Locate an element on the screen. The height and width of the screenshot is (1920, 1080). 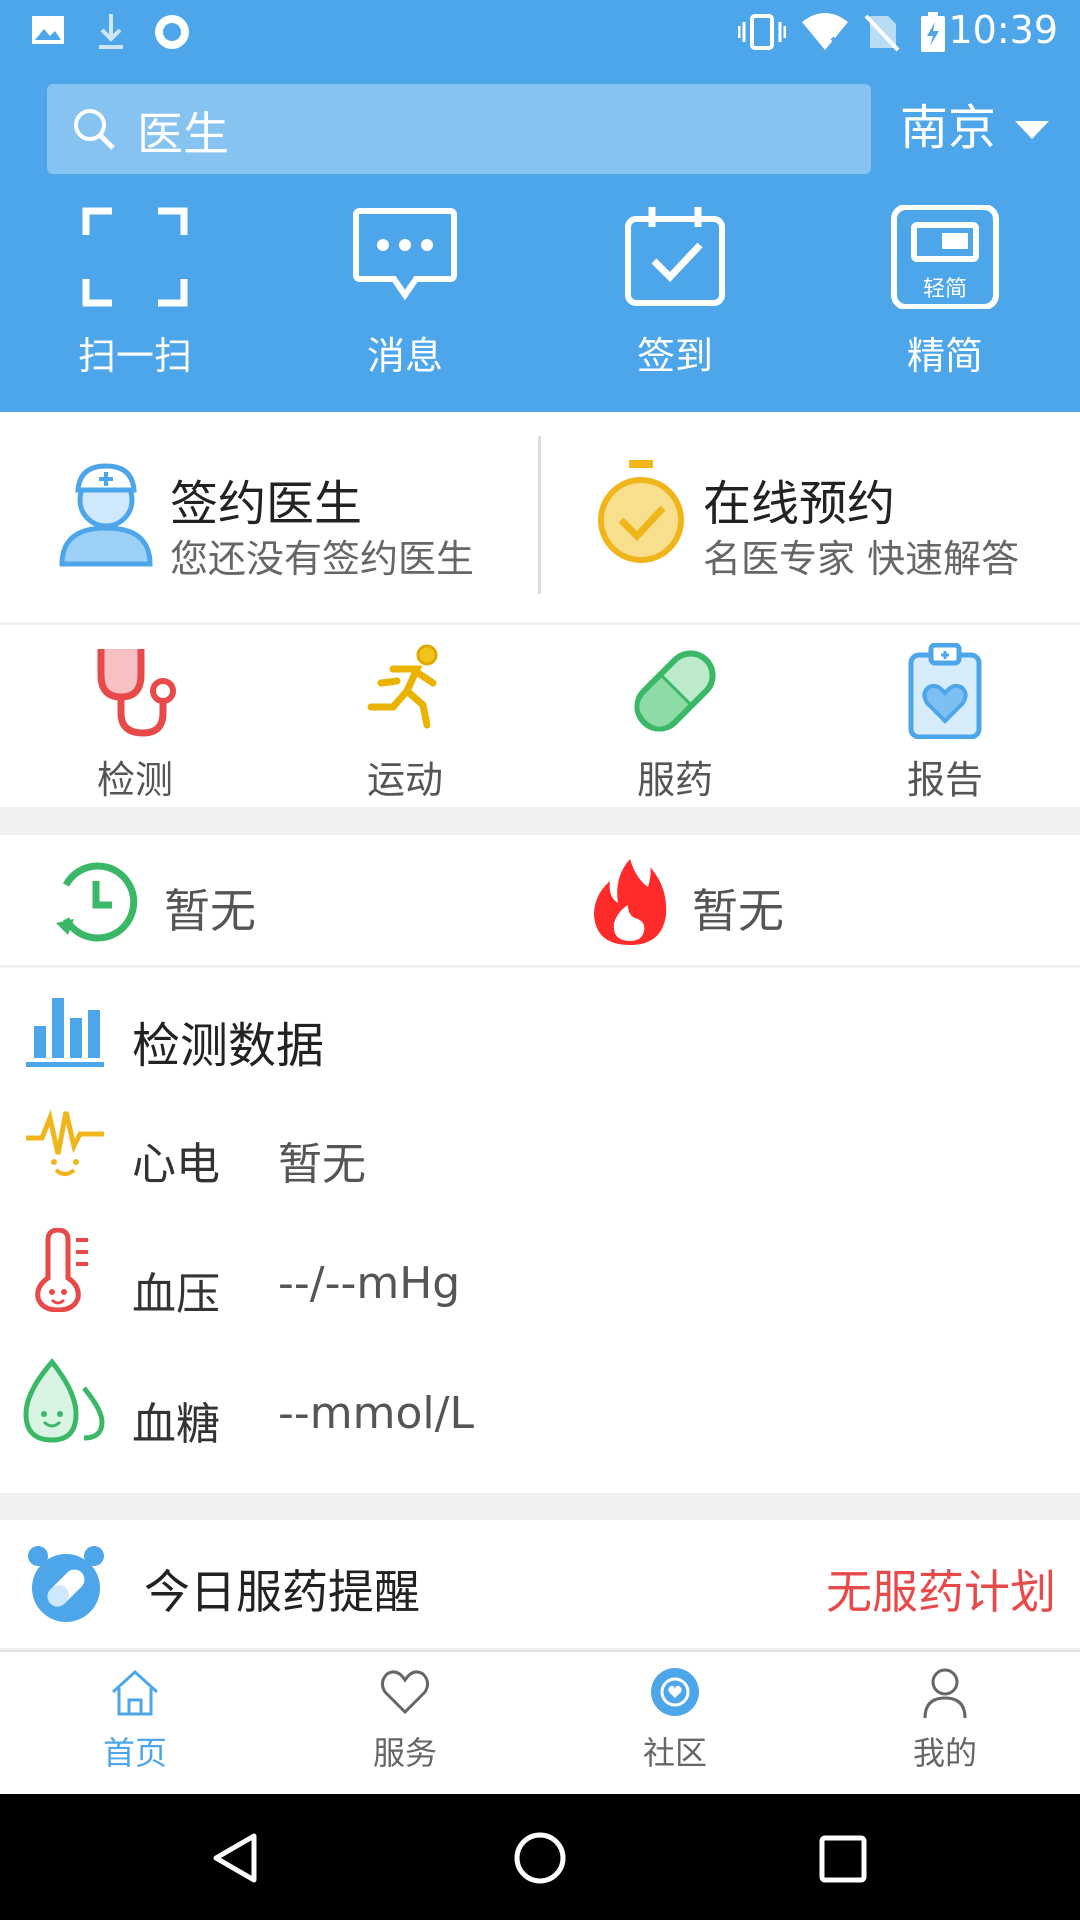
alarm-clock-icon is located at coordinates (66, 1584).